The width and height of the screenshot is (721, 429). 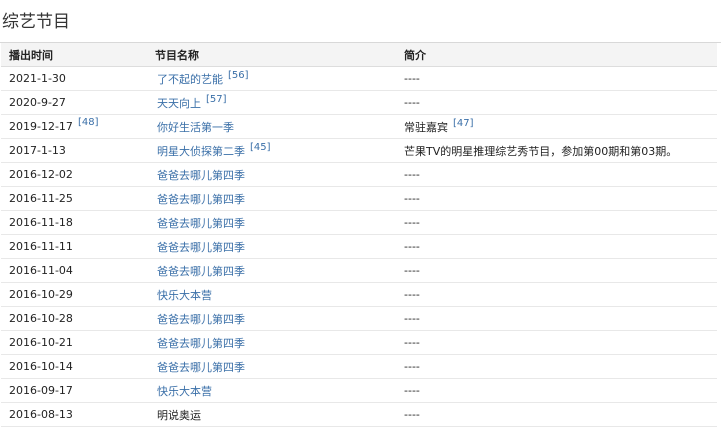 What do you see at coordinates (190, 79) in the screenshot?
I see `program-link: 了不起的艺能` at bounding box center [190, 79].